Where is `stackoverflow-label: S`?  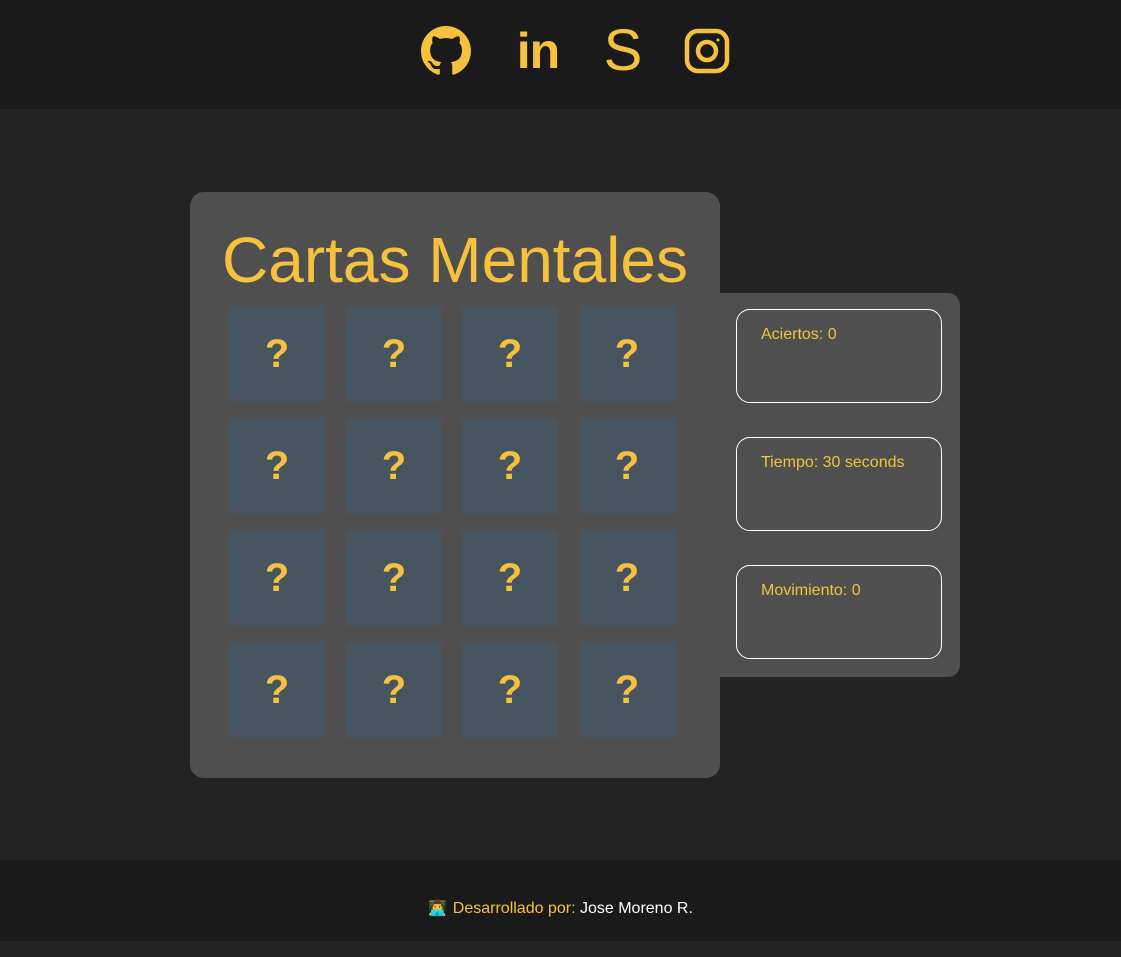
stackoverflow-label: S is located at coordinates (623, 50).